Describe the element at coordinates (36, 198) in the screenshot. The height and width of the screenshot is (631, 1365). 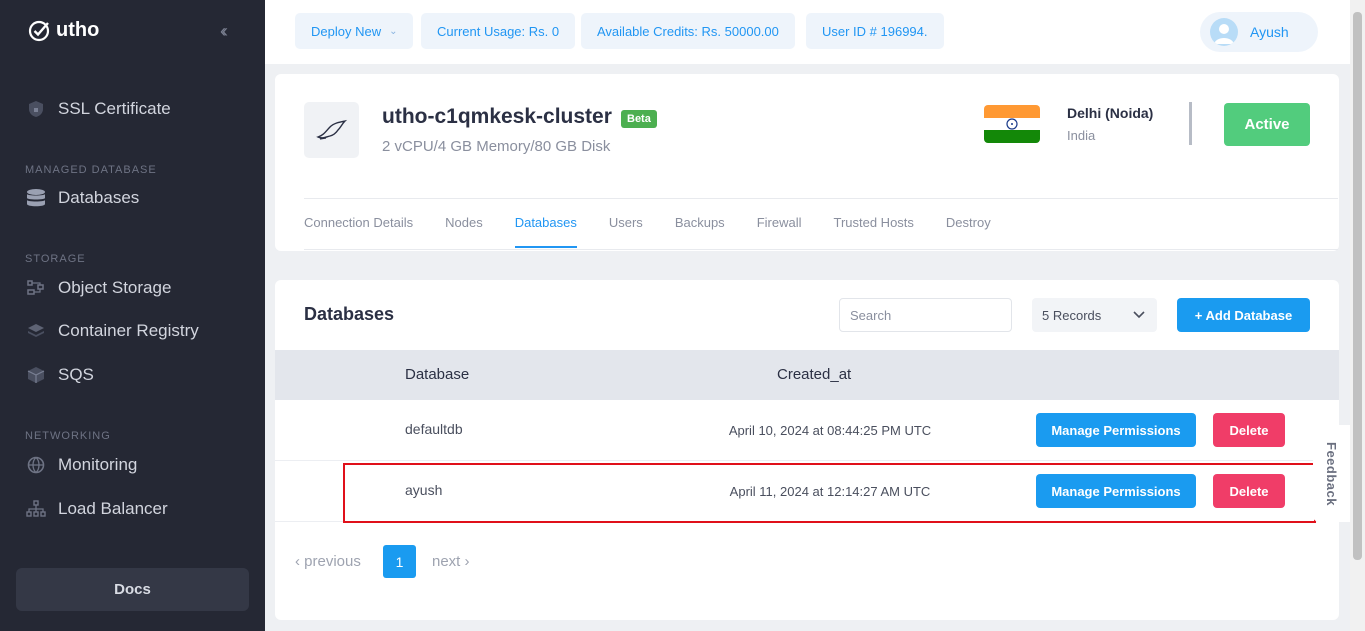
I see `database-icon` at that location.